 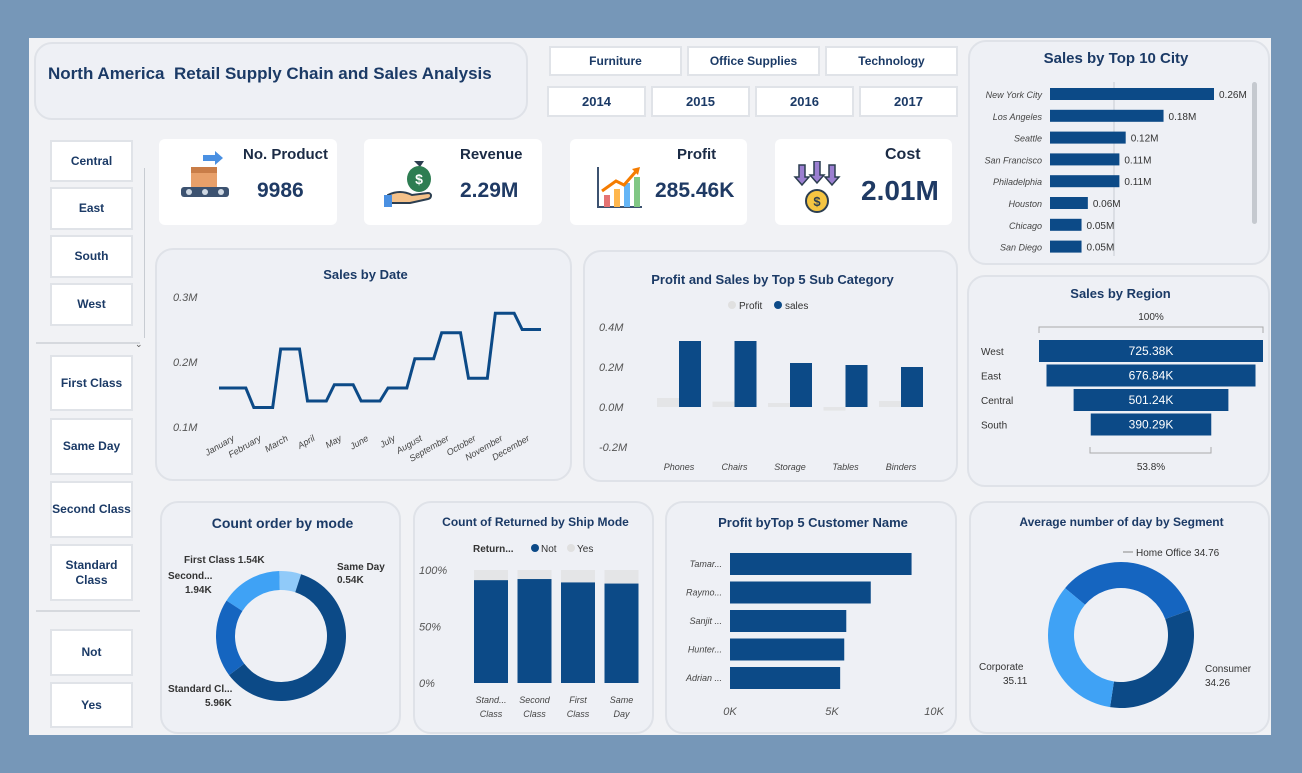 What do you see at coordinates (695, 190) in the screenshot?
I see `kpi-profit-value: 285.46K` at bounding box center [695, 190].